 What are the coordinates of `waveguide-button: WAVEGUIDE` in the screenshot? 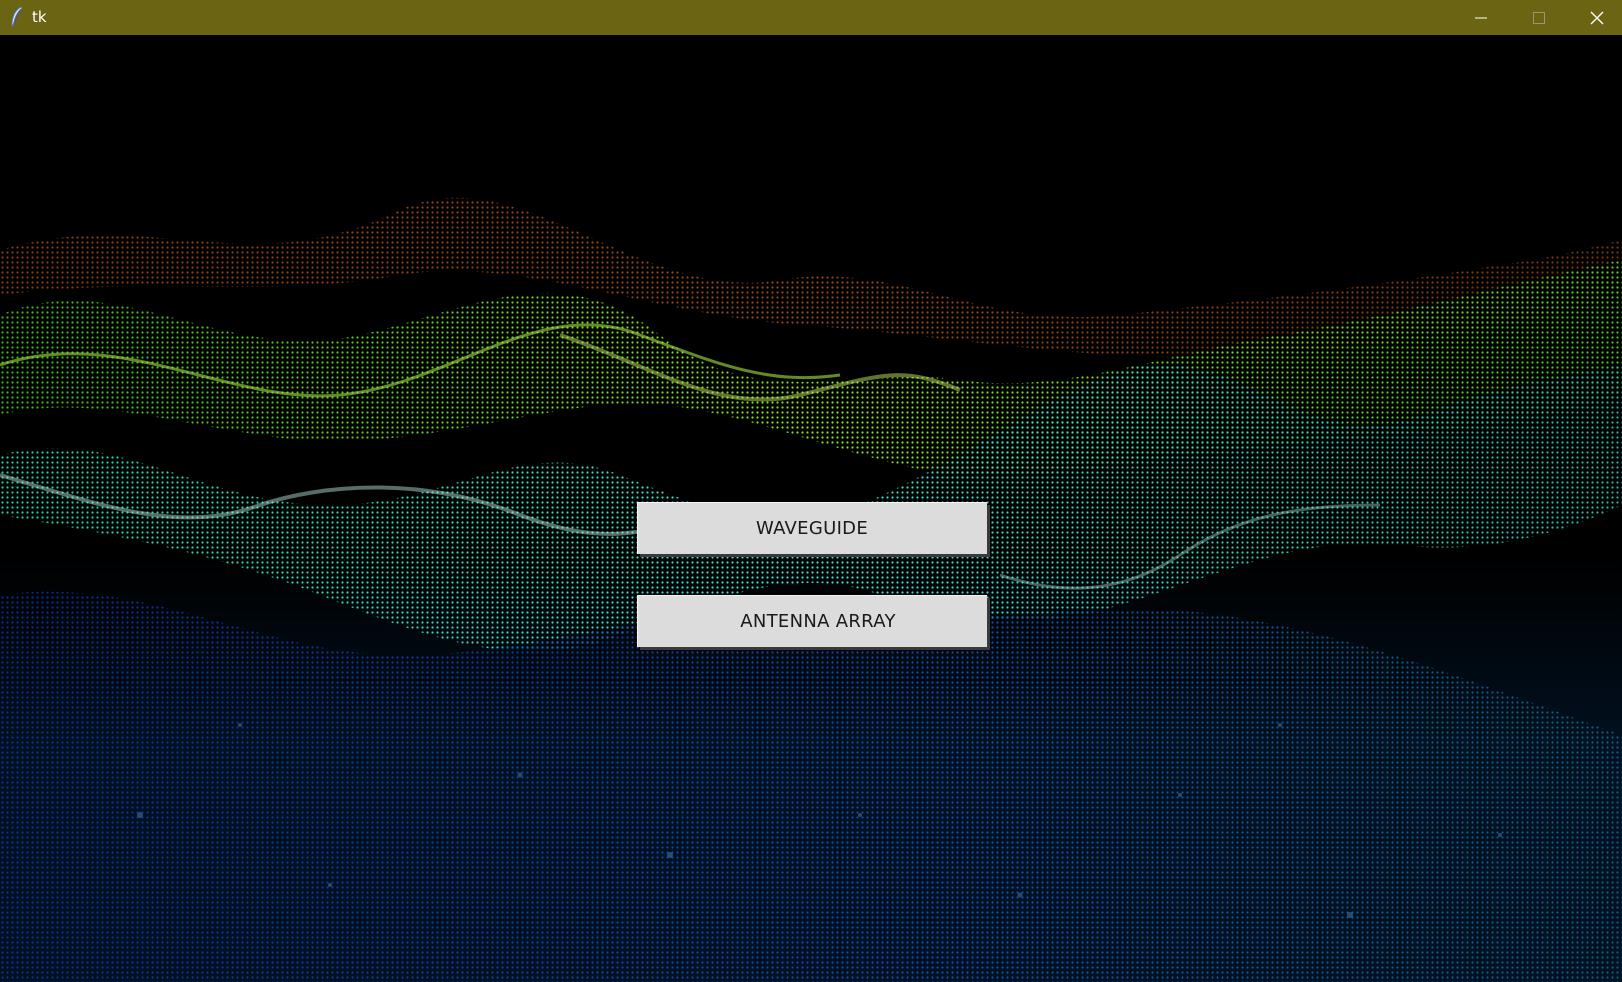 It's located at (812, 528).